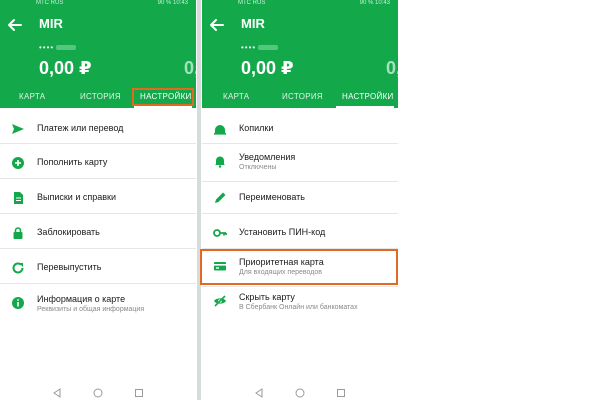  I want to click on menu-item-label: Перевыпустить, so click(69, 267).